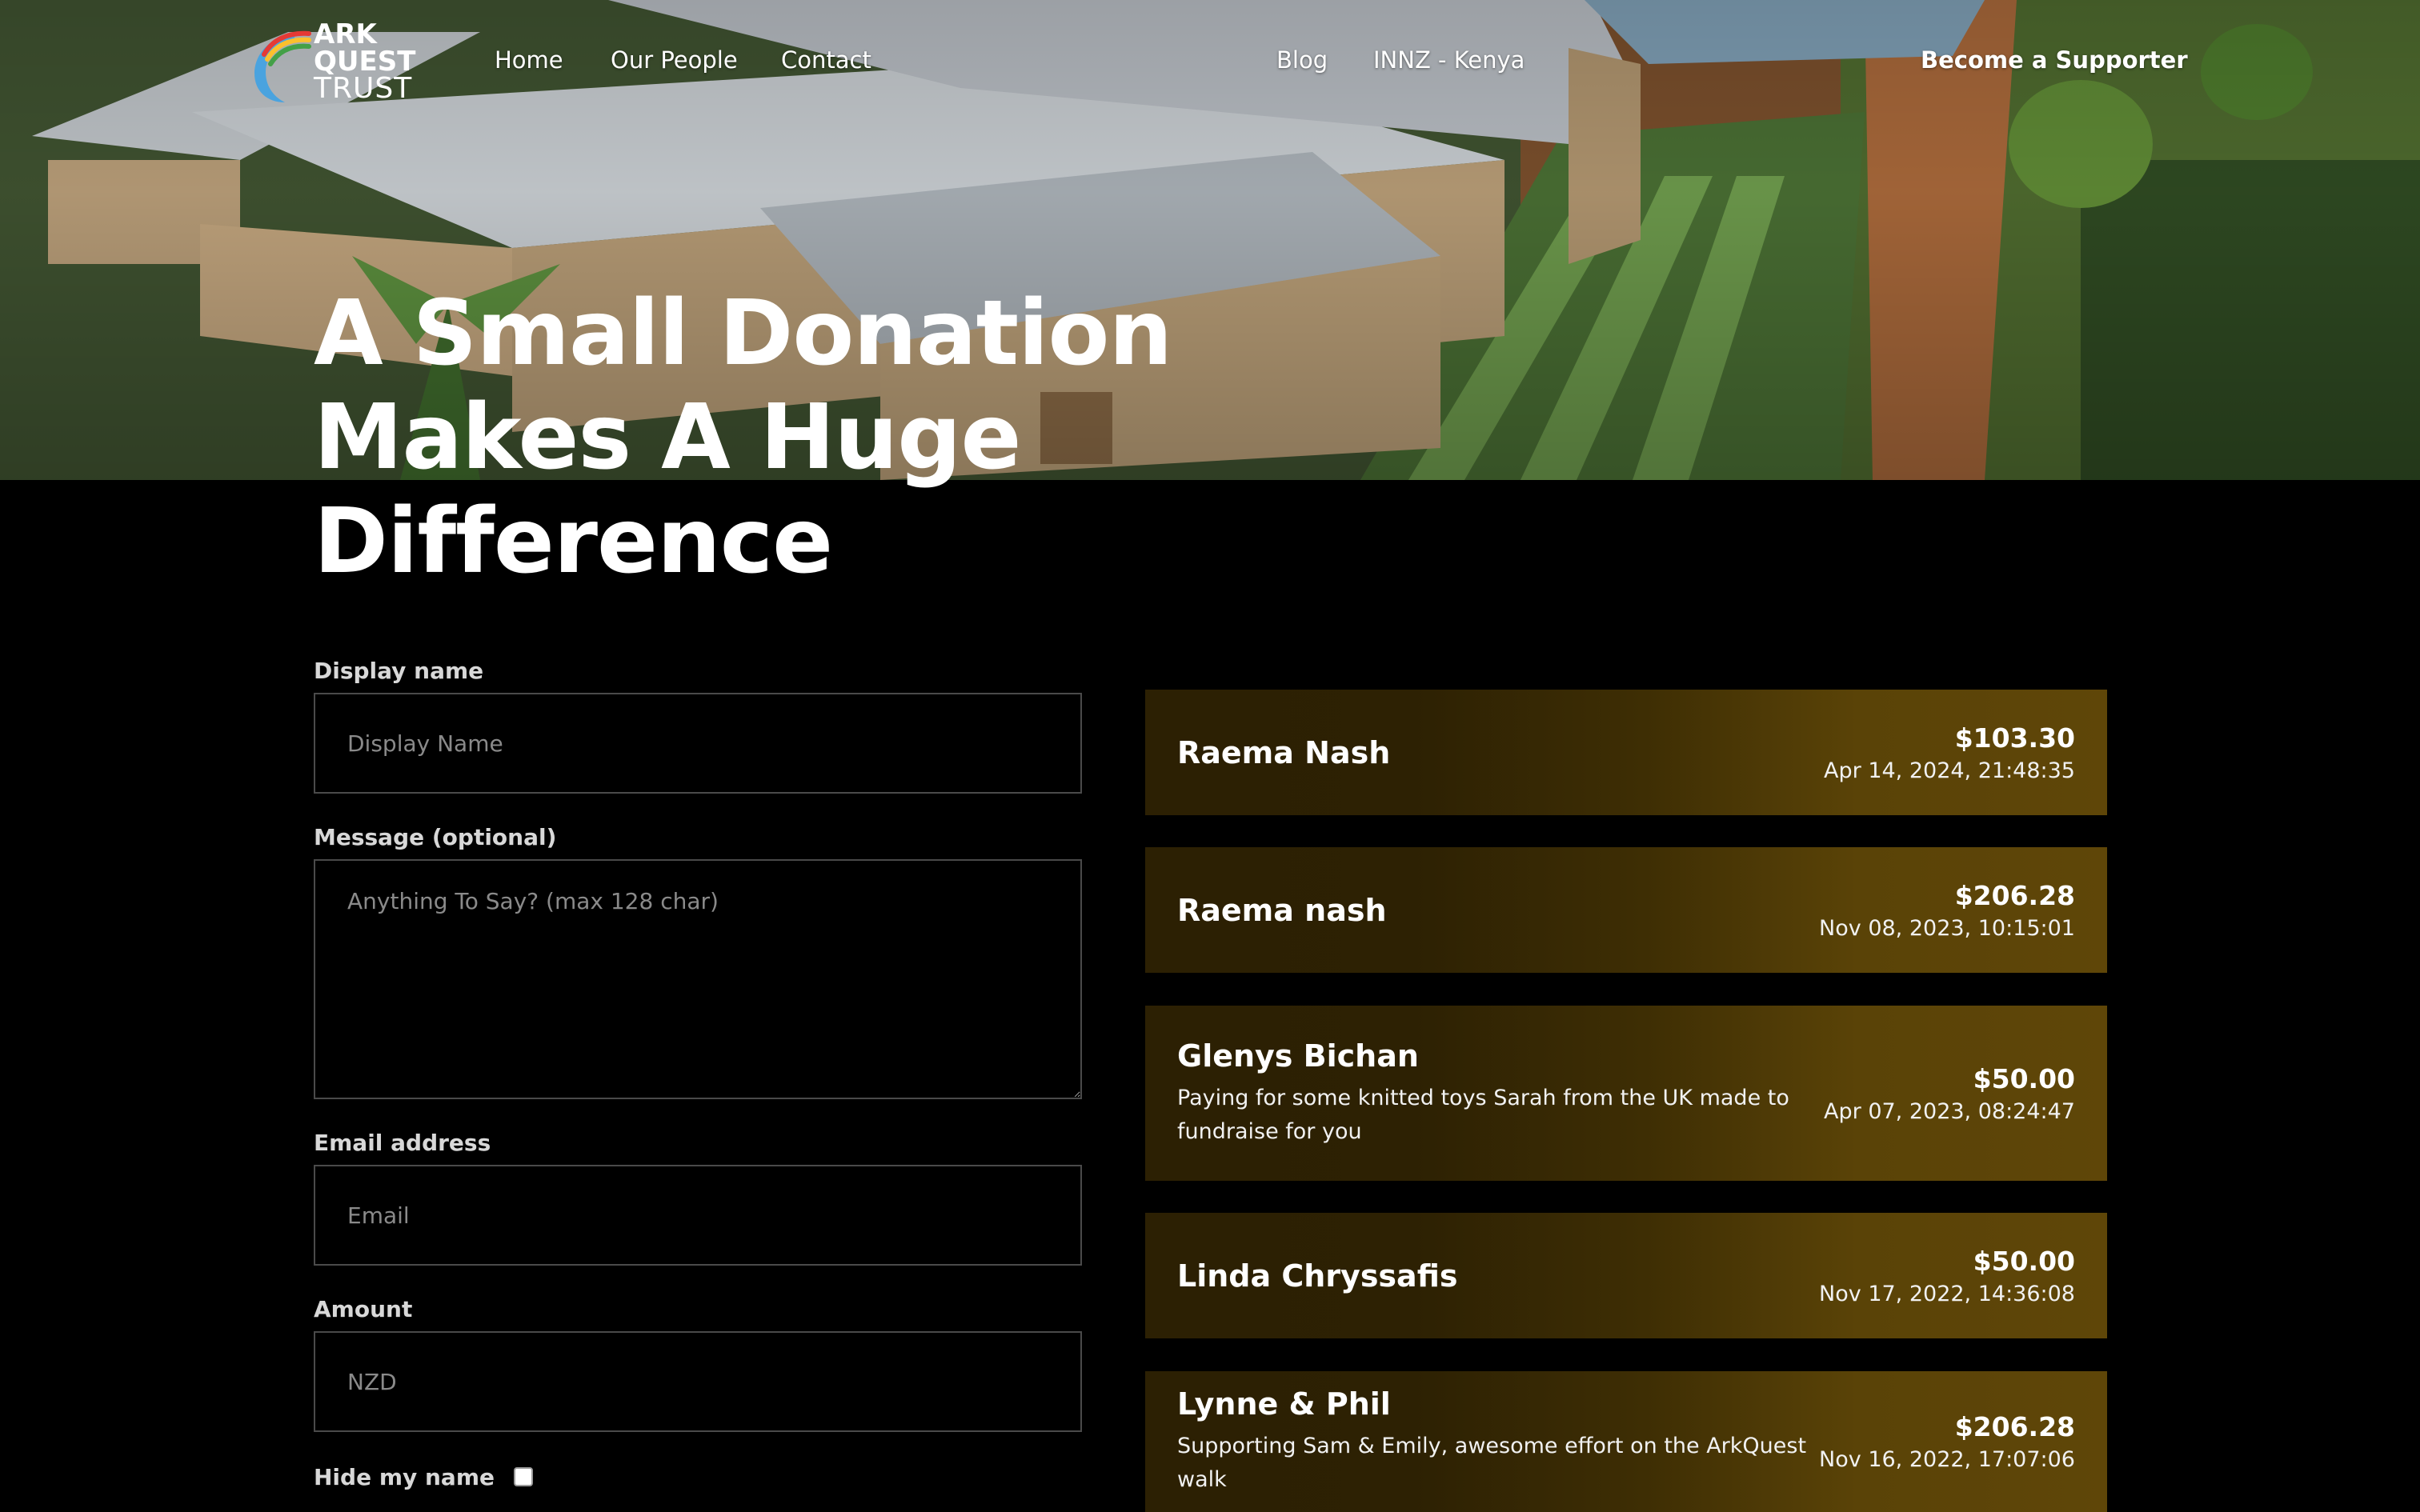 This screenshot has width=2420, height=1512. Describe the element at coordinates (435, 837) in the screenshot. I see `message-label: Message (optional)` at that location.